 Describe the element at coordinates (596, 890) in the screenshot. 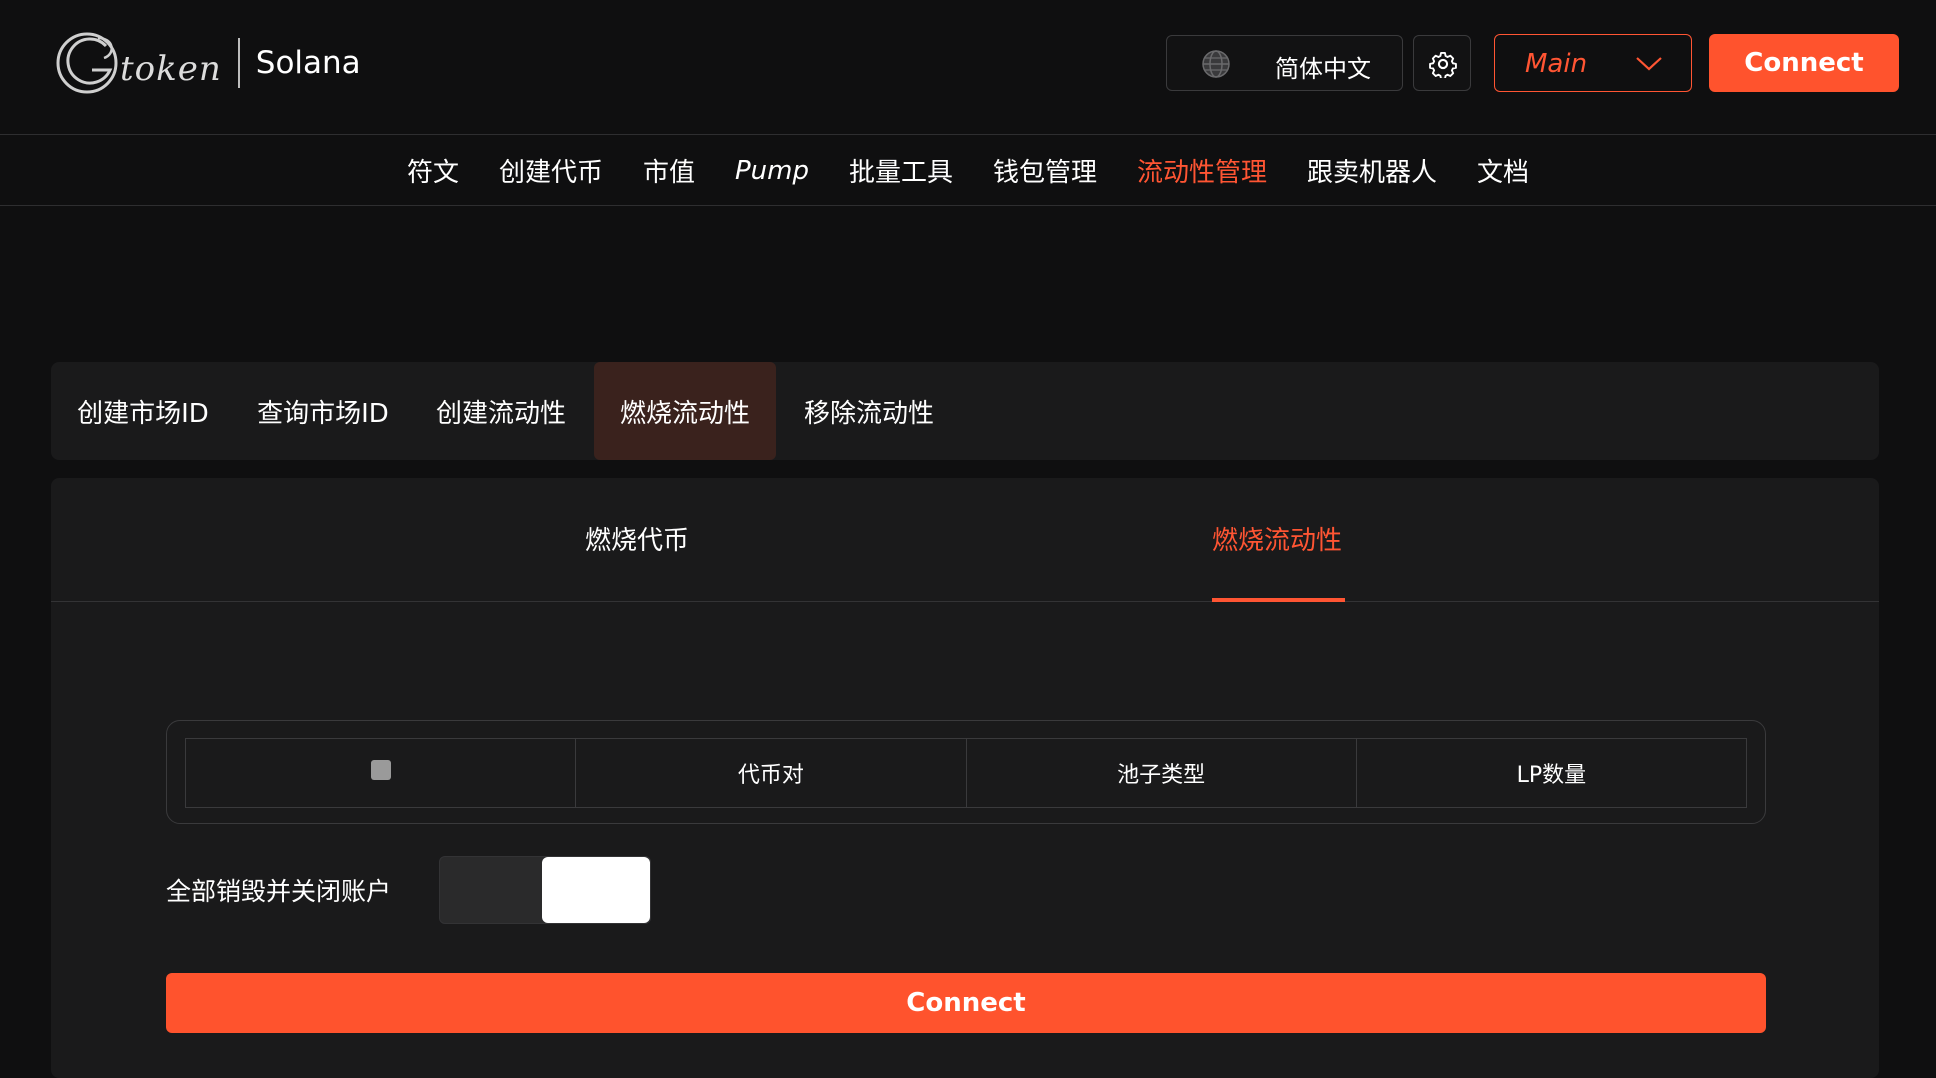

I see `toggle-knob` at that location.